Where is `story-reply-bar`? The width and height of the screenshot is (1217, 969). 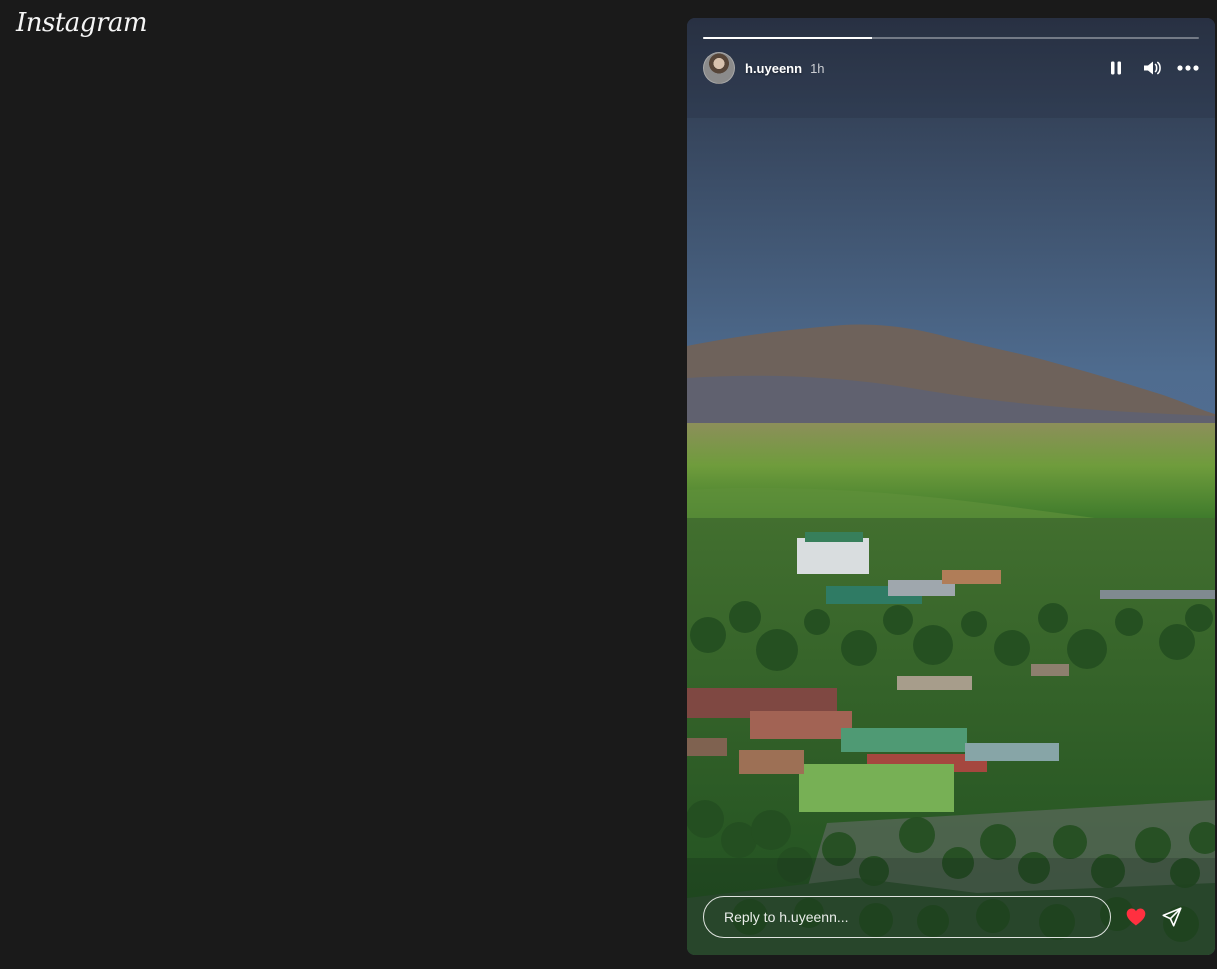
story-reply-bar is located at coordinates (951, 917).